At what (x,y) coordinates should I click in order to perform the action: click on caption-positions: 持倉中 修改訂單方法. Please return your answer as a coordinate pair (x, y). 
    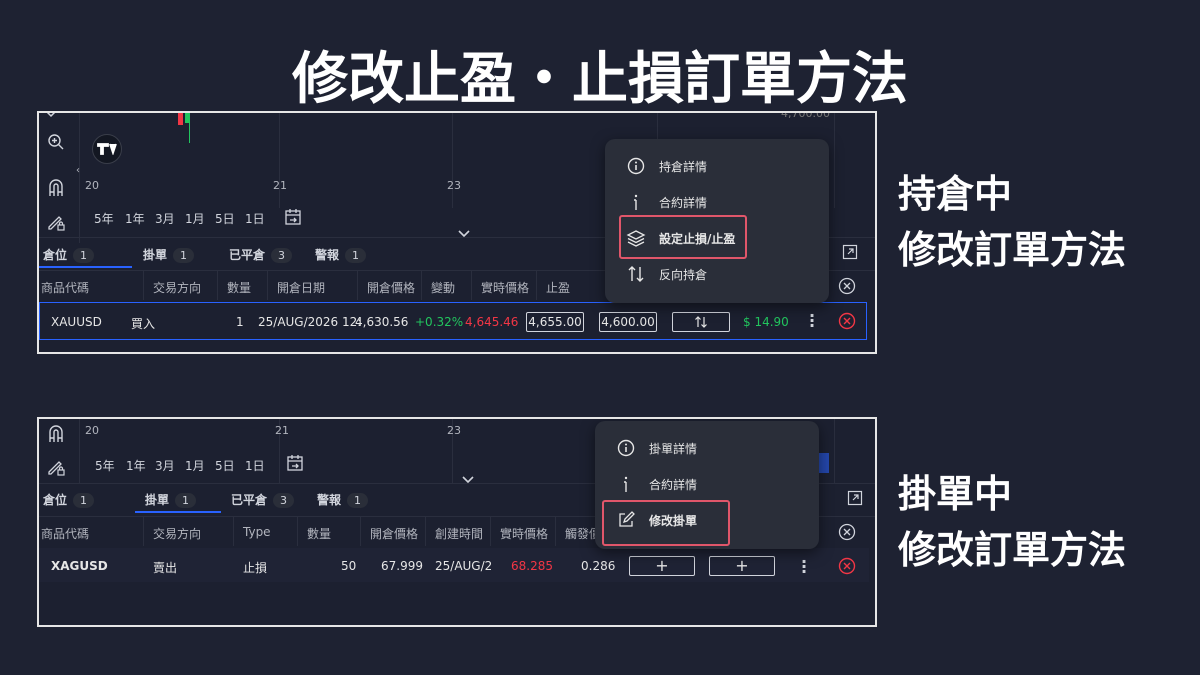
    Looking at the image, I should click on (1012, 221).